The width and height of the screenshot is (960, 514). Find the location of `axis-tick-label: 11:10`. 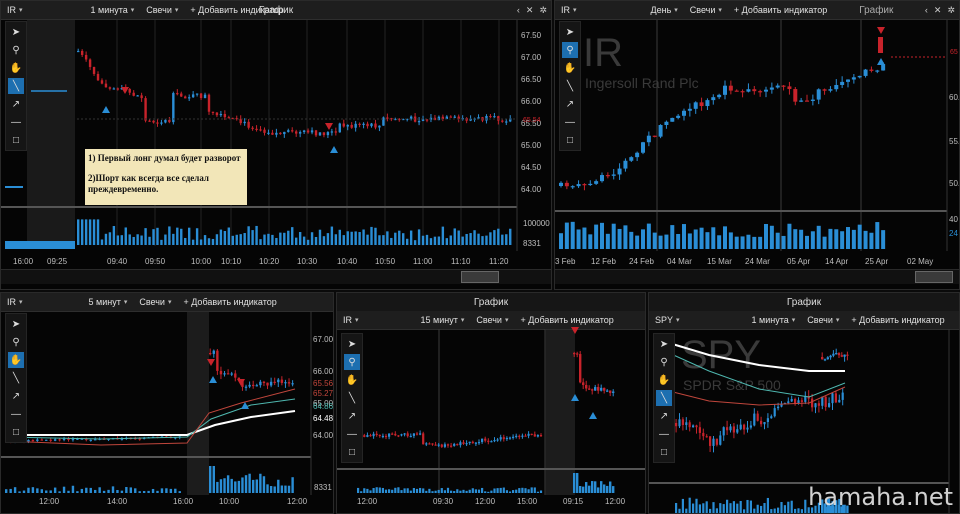

axis-tick-label: 11:10 is located at coordinates (461, 261).